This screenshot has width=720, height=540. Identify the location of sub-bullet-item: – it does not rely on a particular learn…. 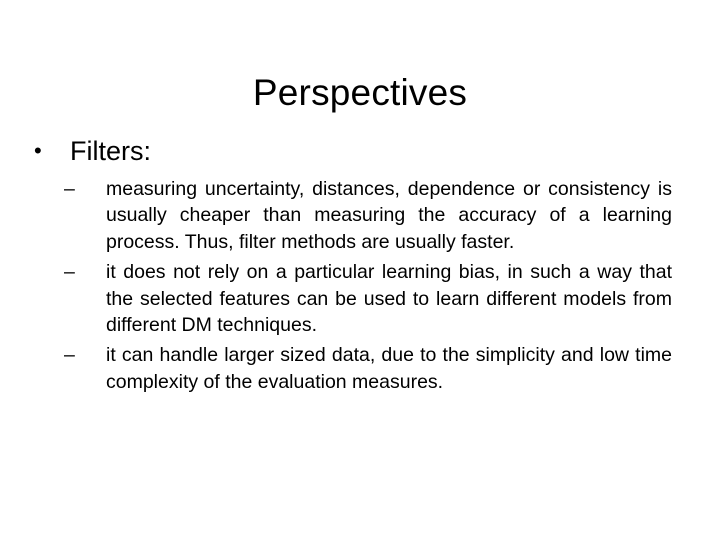
(368, 298).